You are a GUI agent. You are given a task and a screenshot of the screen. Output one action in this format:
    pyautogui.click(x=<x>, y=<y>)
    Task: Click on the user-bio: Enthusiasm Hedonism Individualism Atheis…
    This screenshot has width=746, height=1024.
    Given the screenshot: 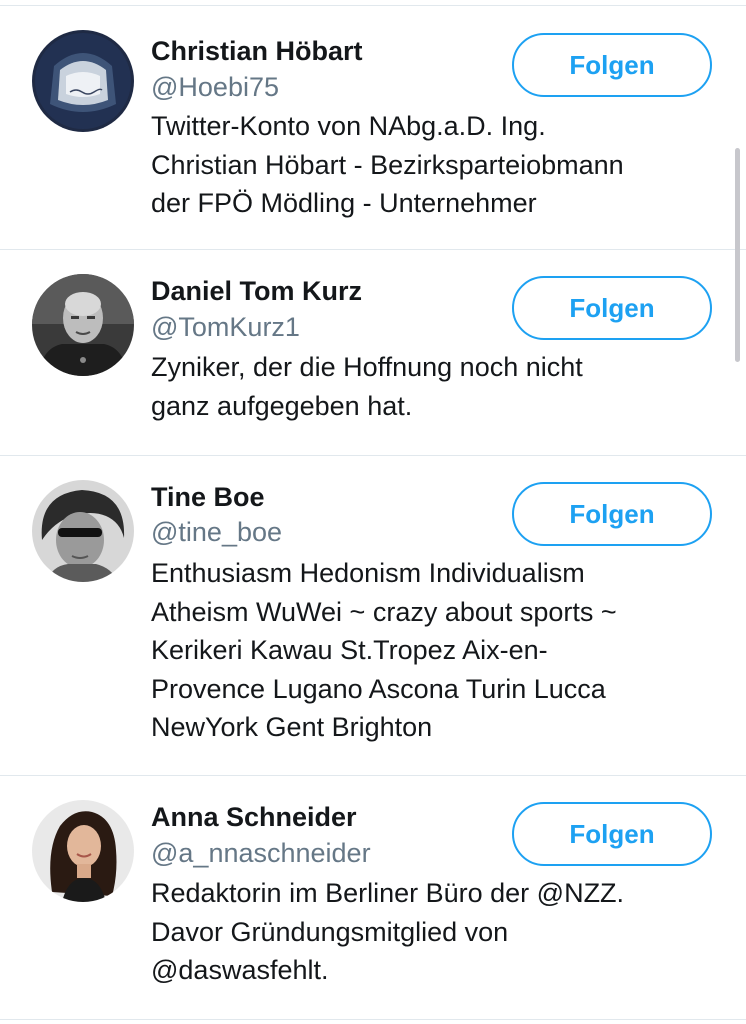 What is the action you would take?
    pyautogui.click(x=431, y=650)
    